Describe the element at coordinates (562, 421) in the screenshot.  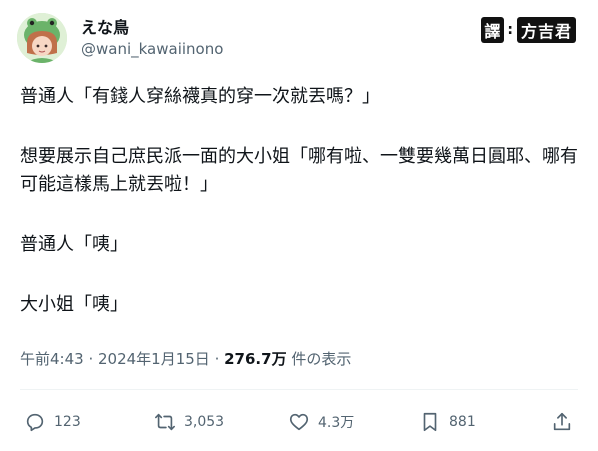
I see `share-icon` at that location.